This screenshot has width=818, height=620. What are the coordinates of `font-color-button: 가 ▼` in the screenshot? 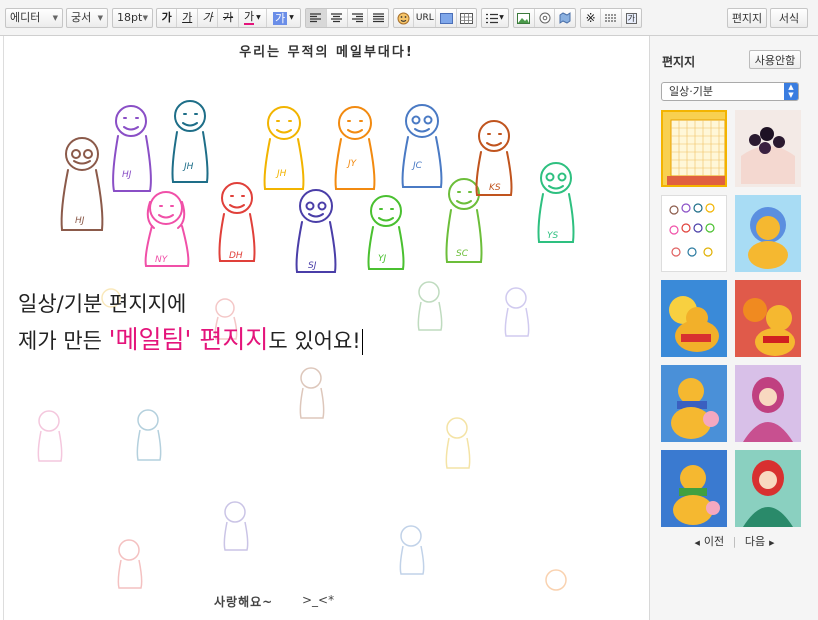 It's located at (253, 18).